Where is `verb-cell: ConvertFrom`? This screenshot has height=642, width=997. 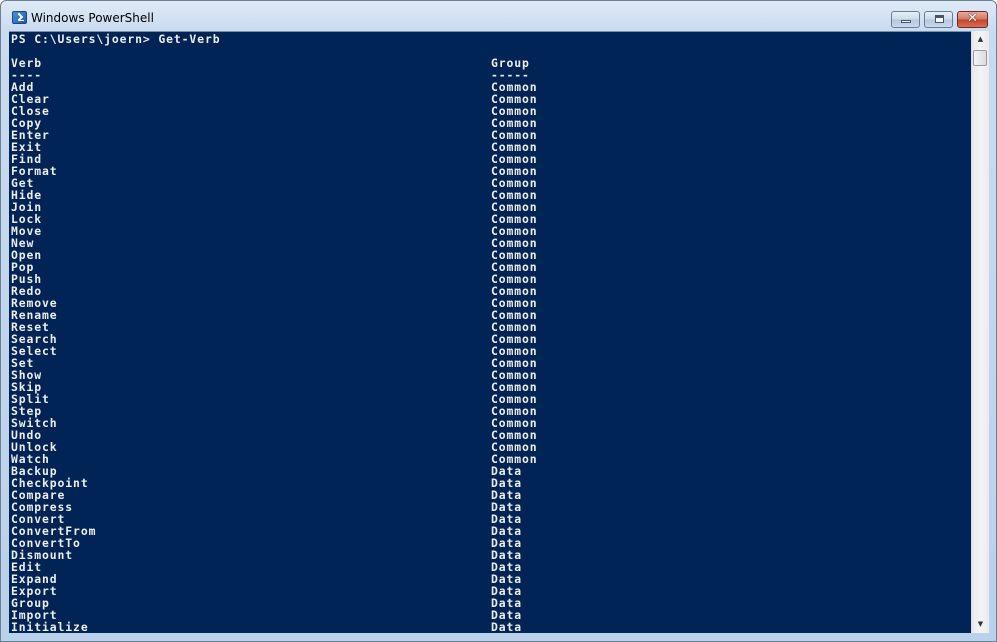
verb-cell: ConvertFrom is located at coordinates (54, 531).